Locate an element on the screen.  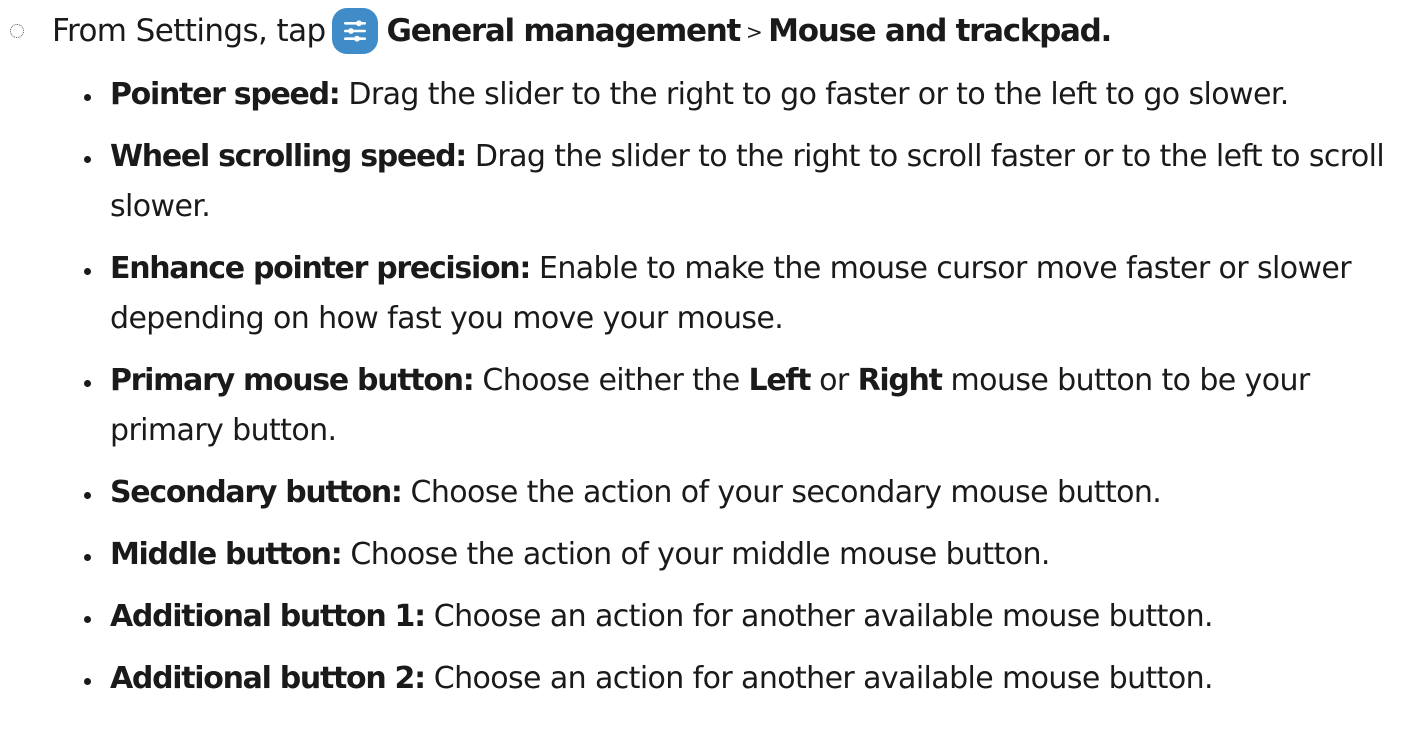
option-name: Enhance pointer precision: is located at coordinates (320, 268).